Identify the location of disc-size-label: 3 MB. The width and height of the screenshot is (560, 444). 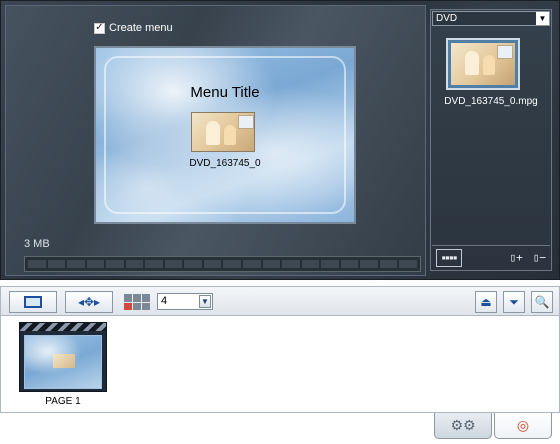
(37, 244).